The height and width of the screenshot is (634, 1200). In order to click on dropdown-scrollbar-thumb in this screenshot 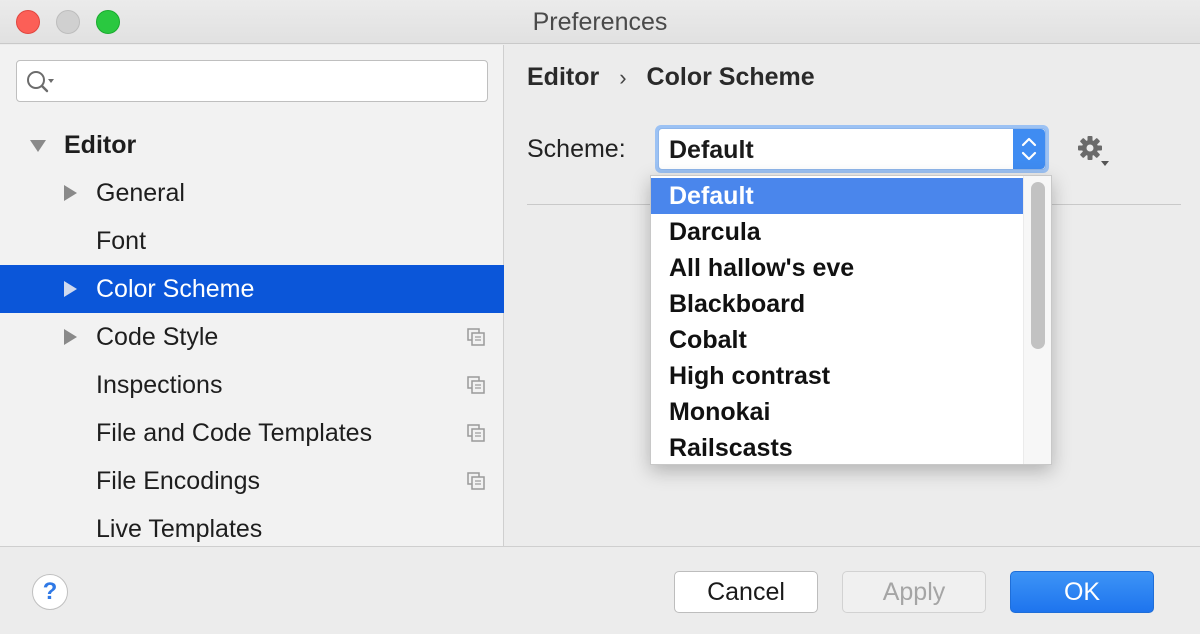, I will do `click(1038, 265)`.